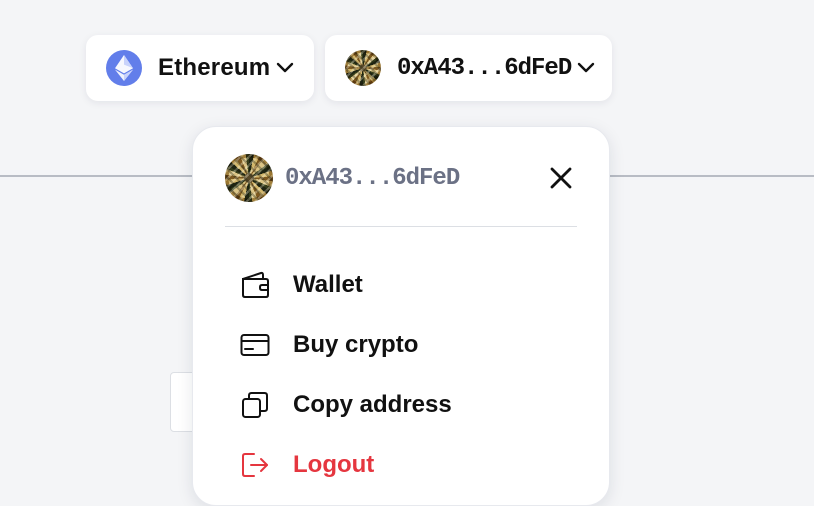 This screenshot has width=814, height=506. I want to click on dropdown-header: 0xA43...6dFeD, so click(401, 178).